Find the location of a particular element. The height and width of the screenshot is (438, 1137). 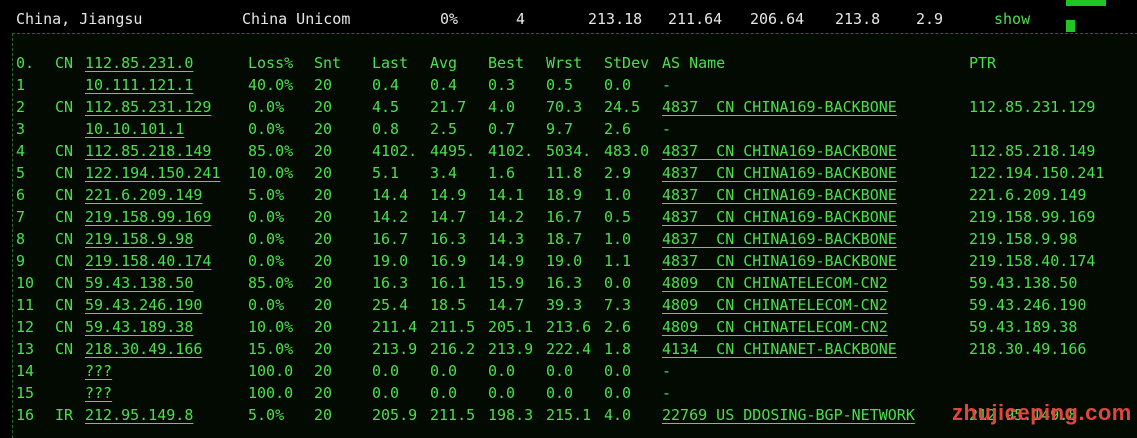

cell-hop: 15 is located at coordinates (25, 393).